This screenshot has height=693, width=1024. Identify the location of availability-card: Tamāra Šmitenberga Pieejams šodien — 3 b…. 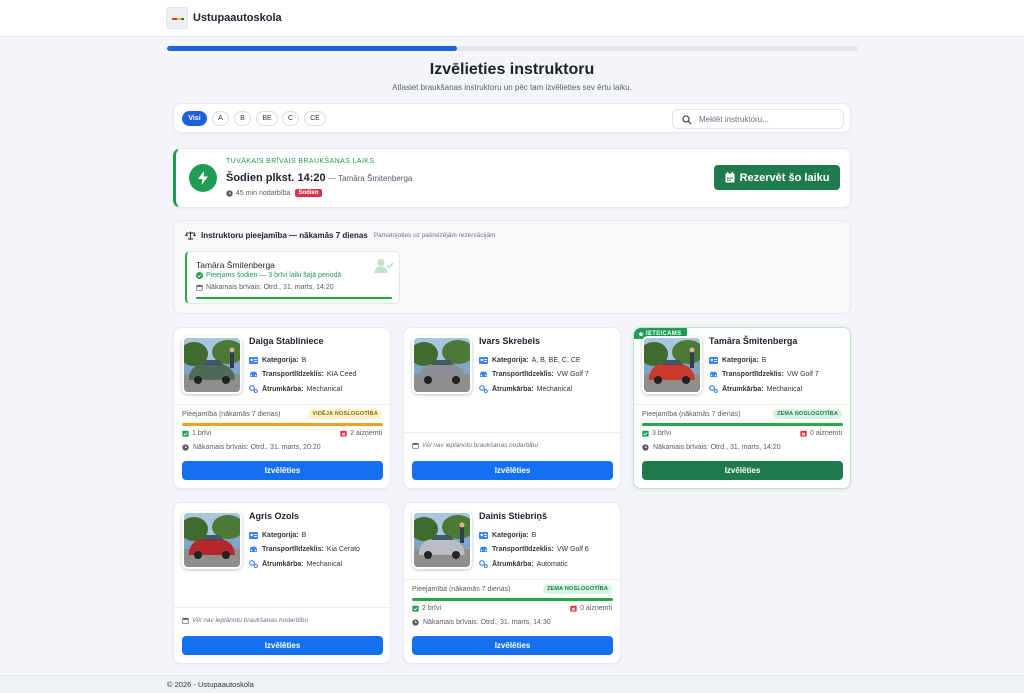
(292, 277).